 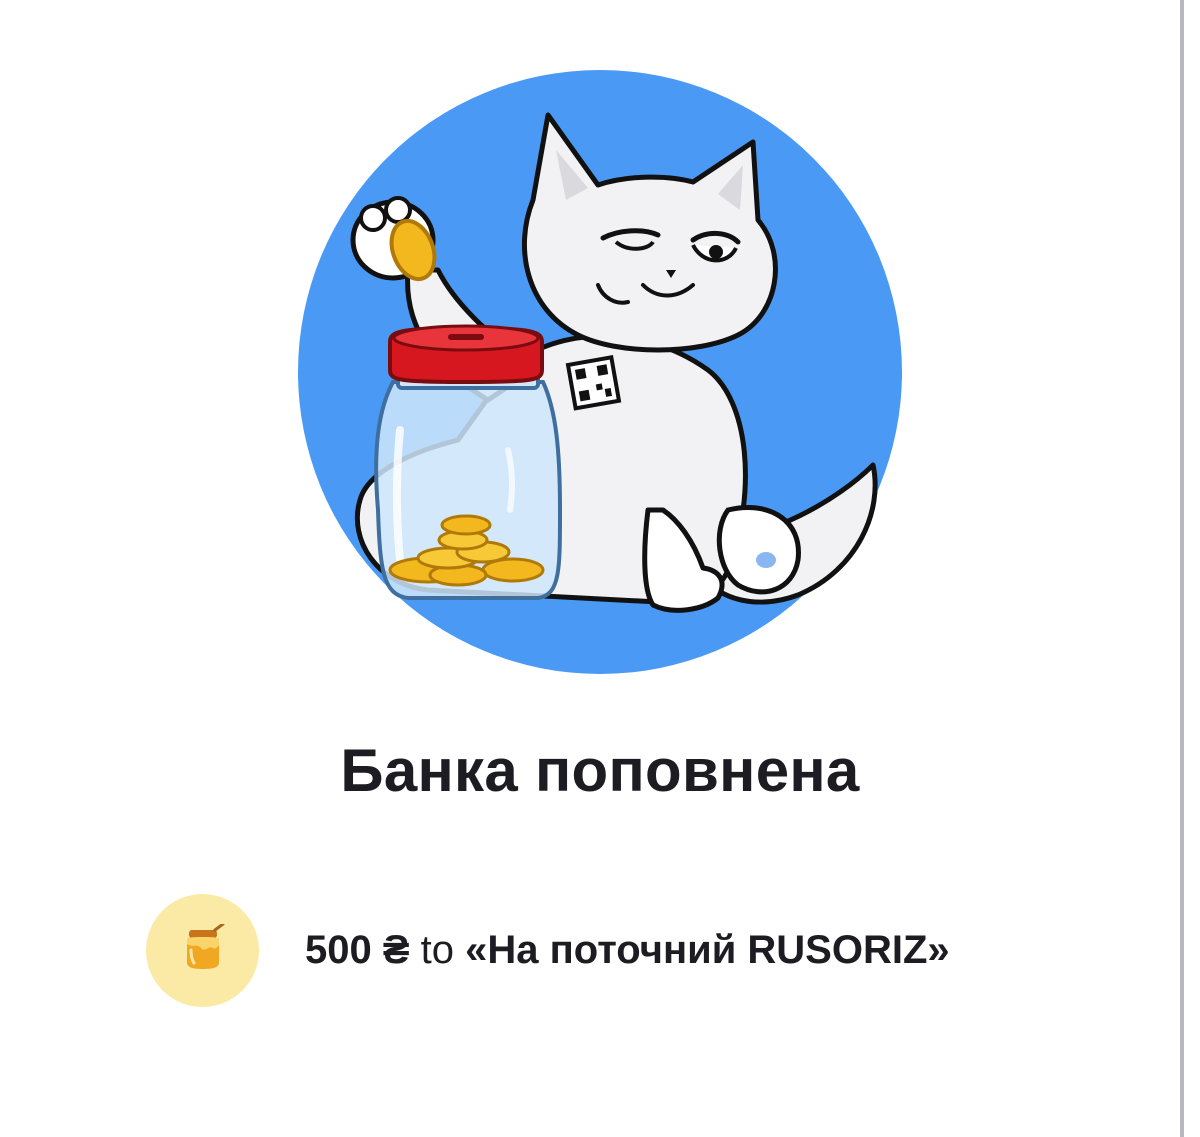 I want to click on transfer-preposition: to, so click(x=437, y=950).